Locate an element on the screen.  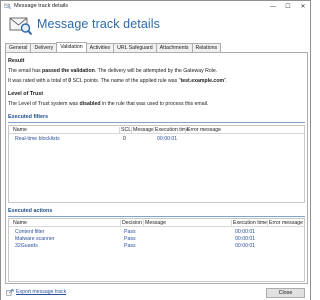
col-scl: SCL is located at coordinates (126, 130).